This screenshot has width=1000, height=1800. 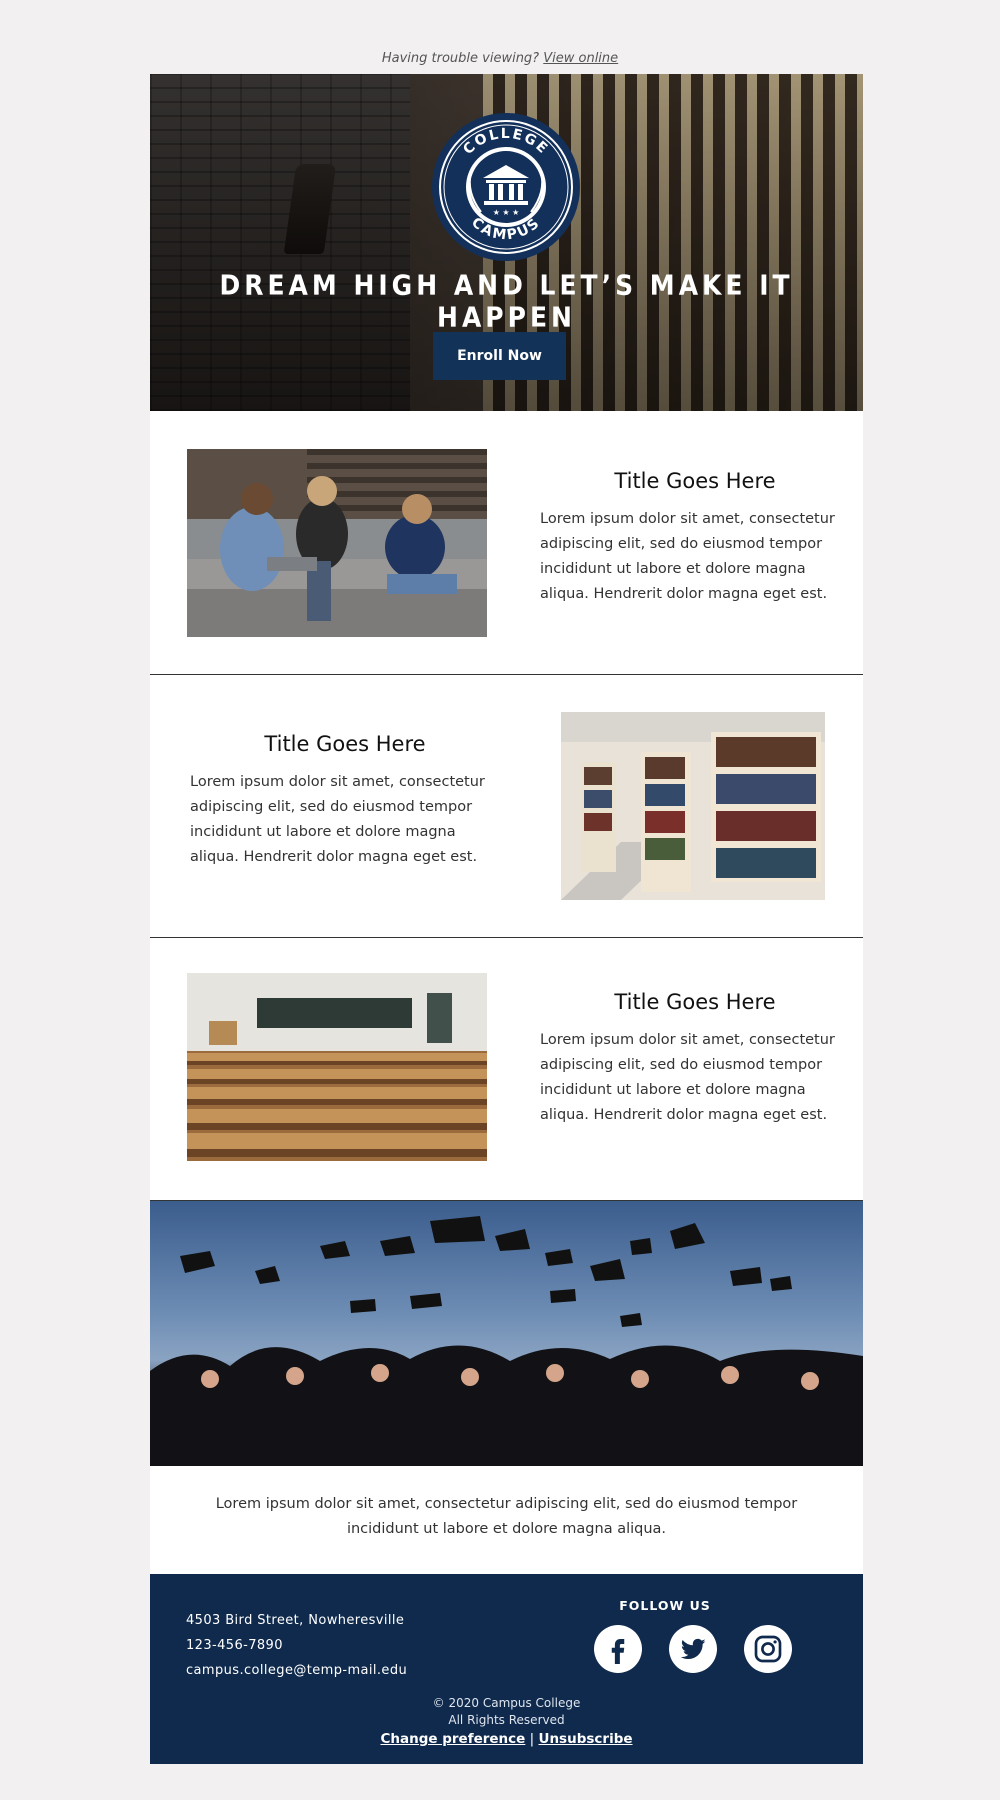 What do you see at coordinates (580, 58) in the screenshot?
I see `view-online-link: View online` at bounding box center [580, 58].